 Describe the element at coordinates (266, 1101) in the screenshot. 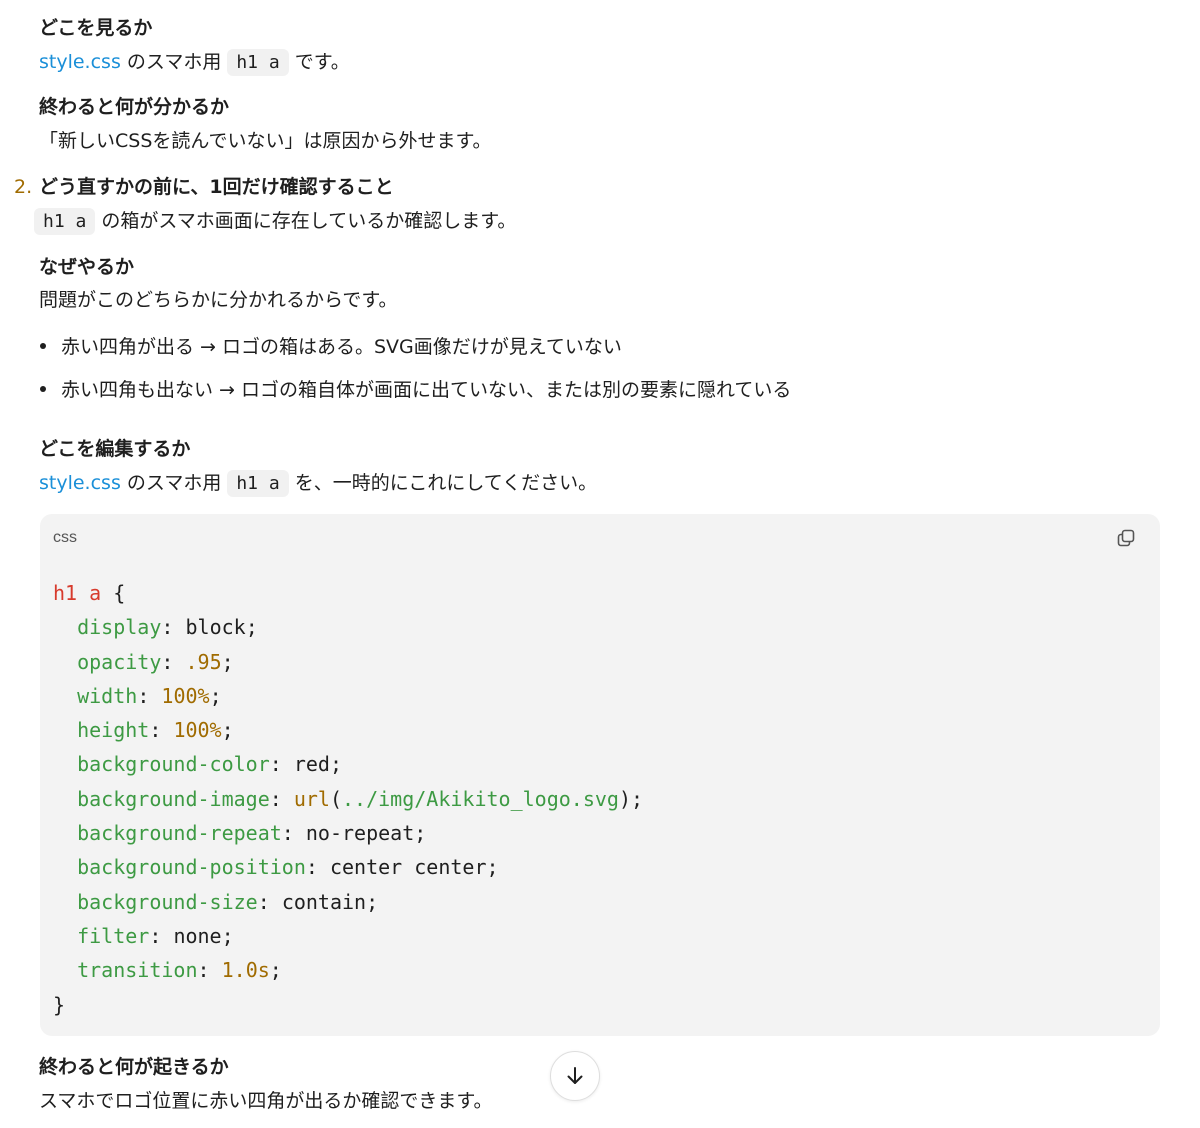

I see `happen-text: スマホでロゴ位置に赤い四角が出るか確認できます。` at that location.